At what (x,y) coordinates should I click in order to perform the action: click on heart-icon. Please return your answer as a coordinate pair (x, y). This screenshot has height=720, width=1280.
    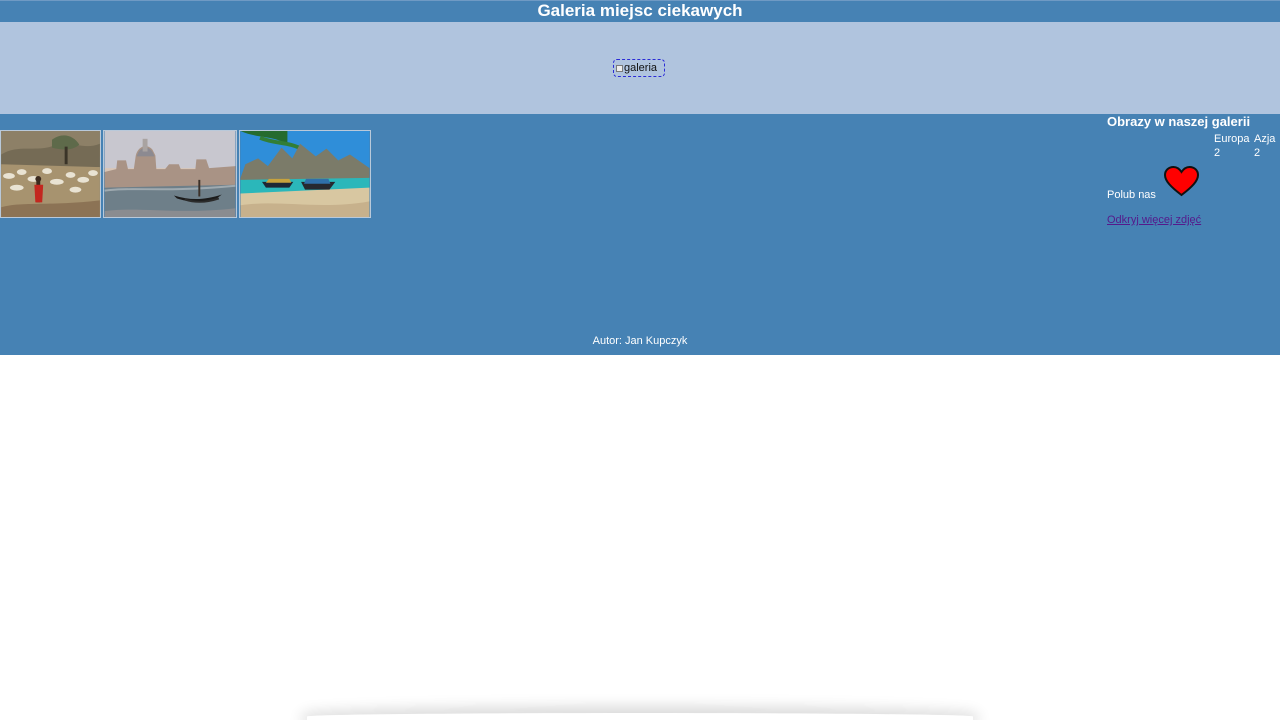
    Looking at the image, I should click on (1181, 182).